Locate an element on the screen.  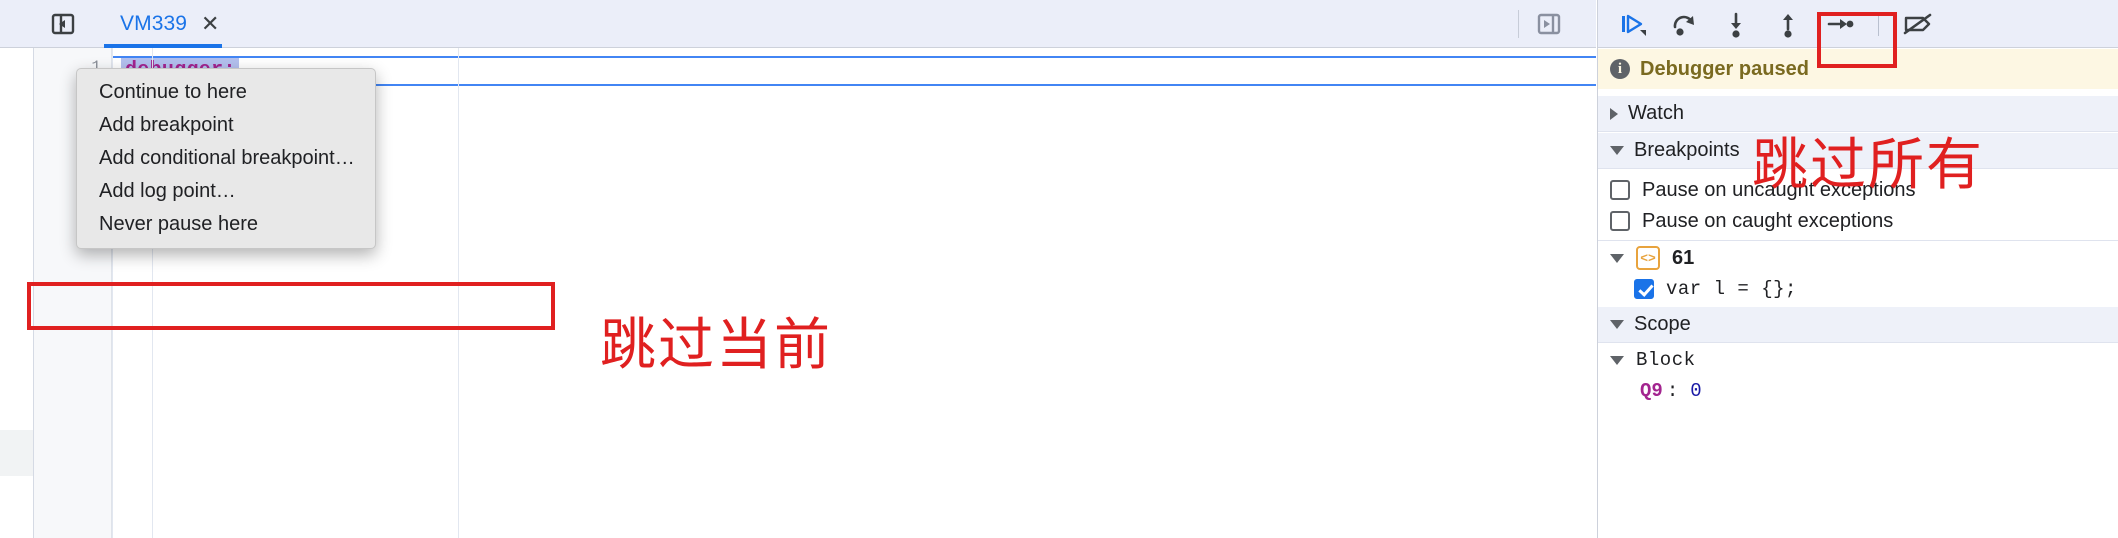
divider is located at coordinates (1858, 240).